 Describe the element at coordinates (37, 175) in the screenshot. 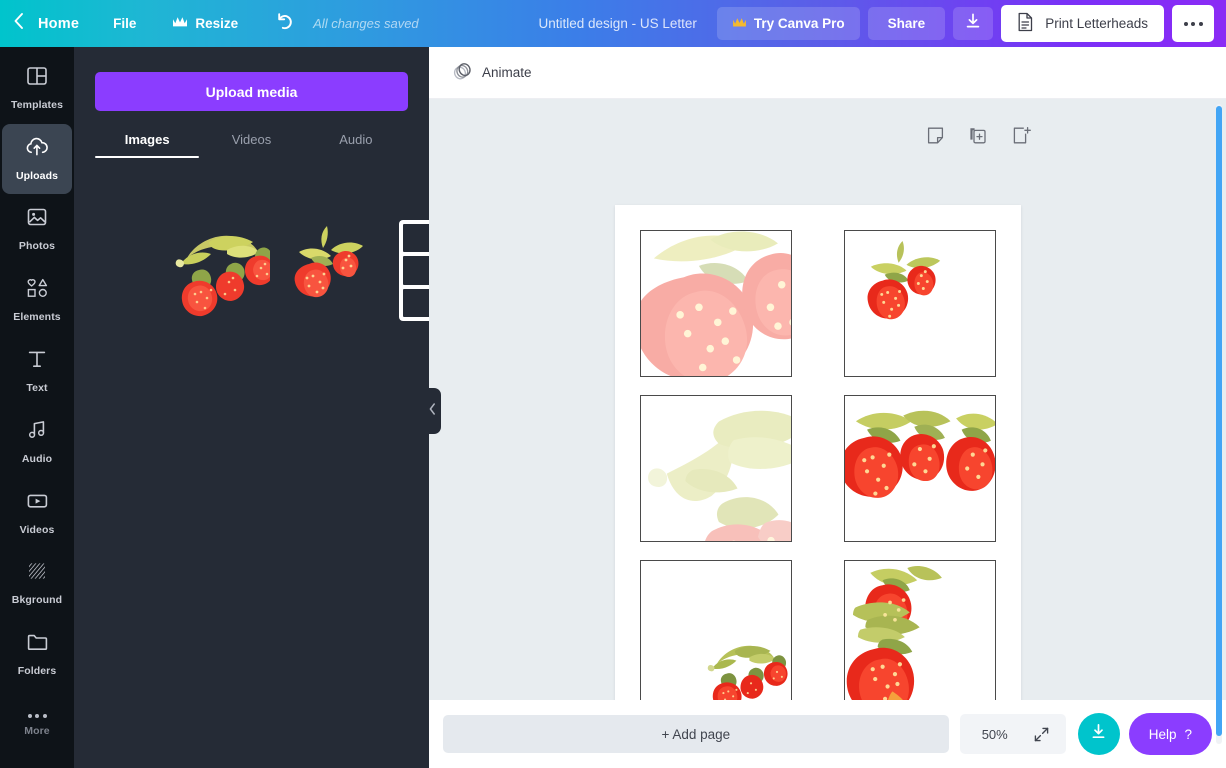

I see `sidebar-label: Uploads` at that location.